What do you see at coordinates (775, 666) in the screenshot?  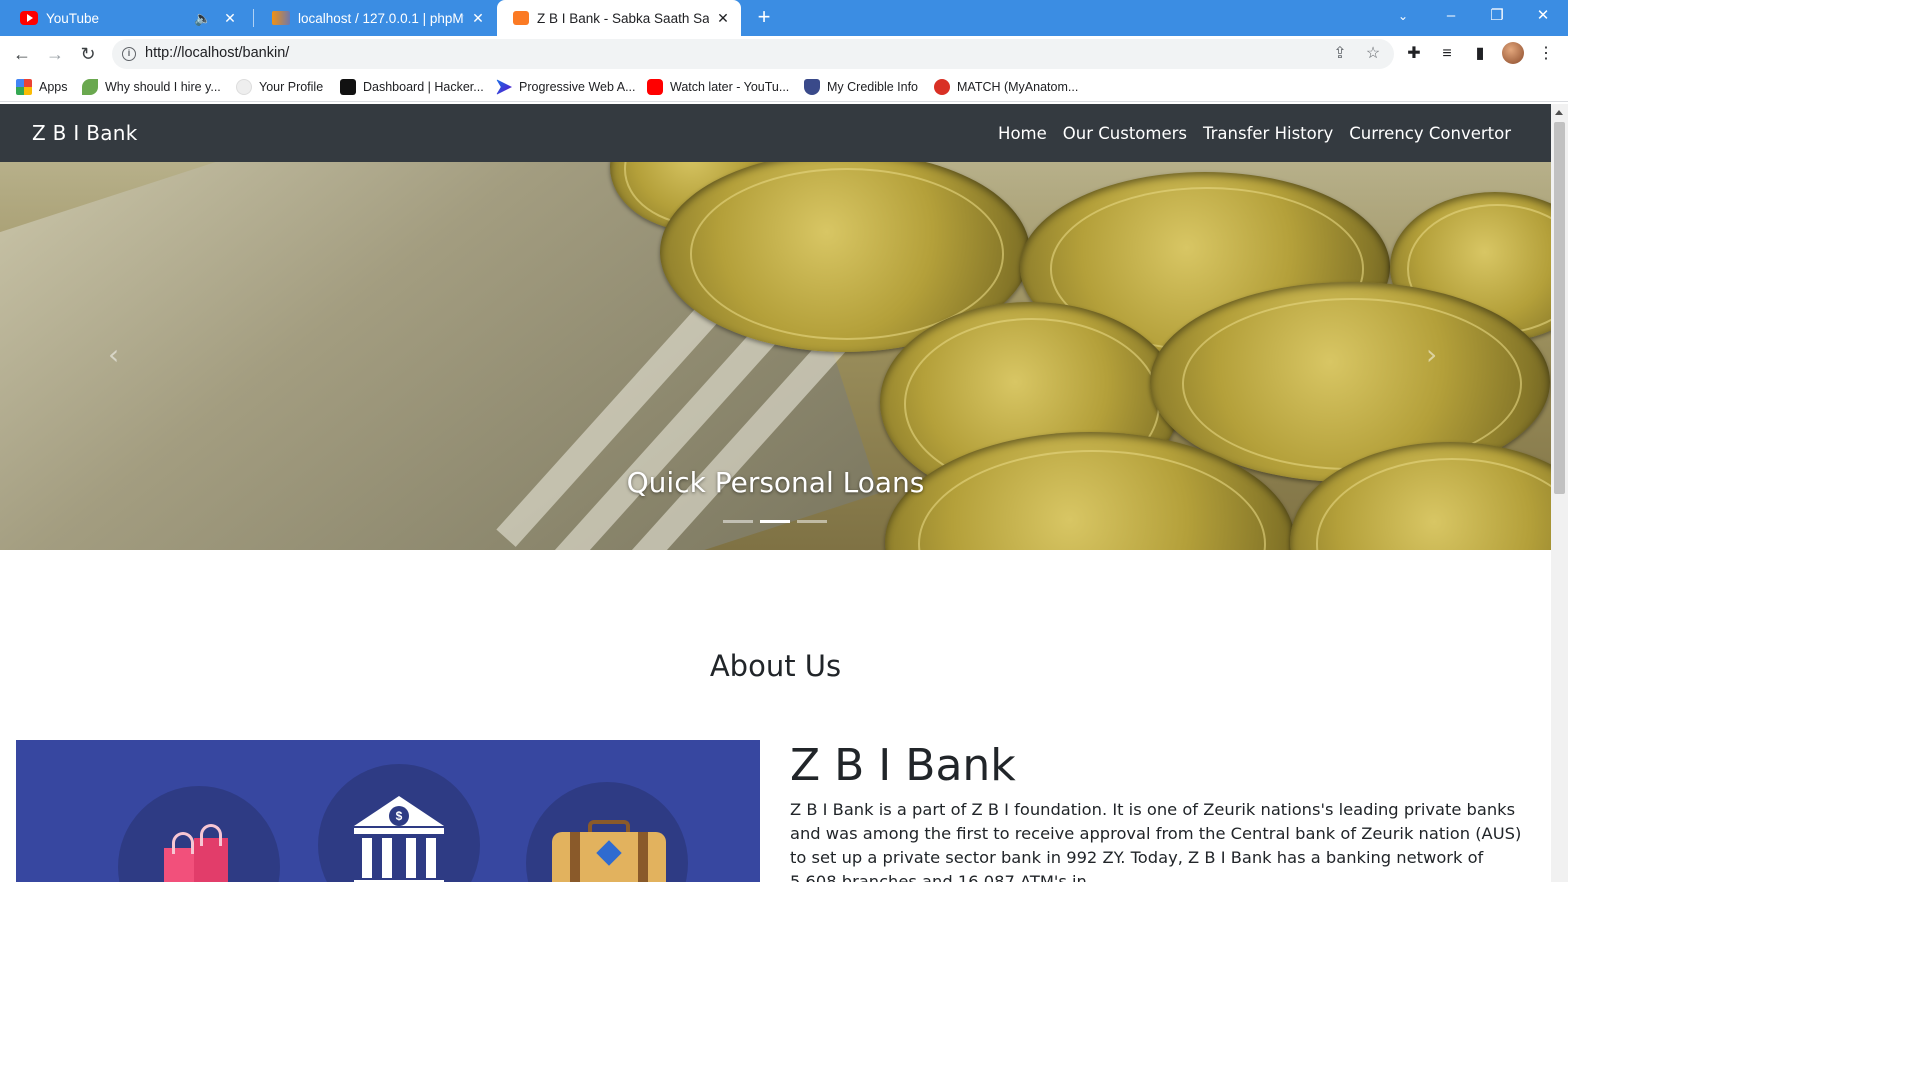 I see `about-section-title: About Us` at bounding box center [775, 666].